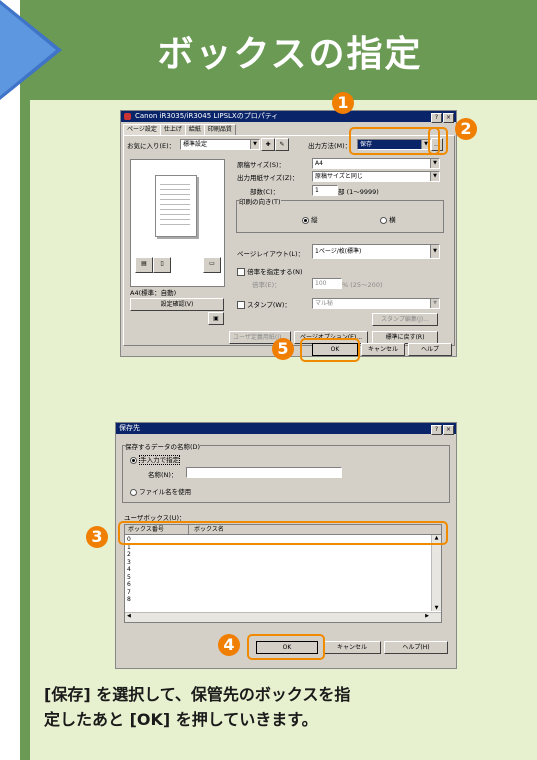 The image size is (537, 760). I want to click on preview-caption: A4(標準：自動), so click(153, 293).